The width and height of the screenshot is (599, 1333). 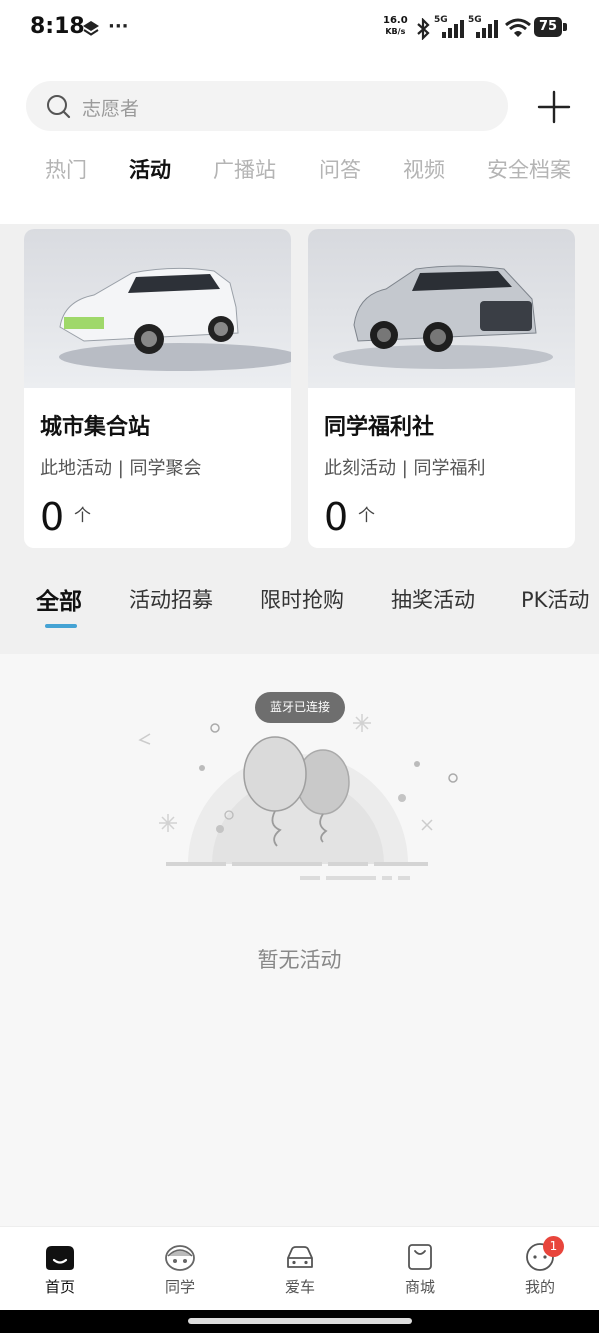 What do you see at coordinates (95, 427) in the screenshot?
I see `card-title: 城市集合站` at bounding box center [95, 427].